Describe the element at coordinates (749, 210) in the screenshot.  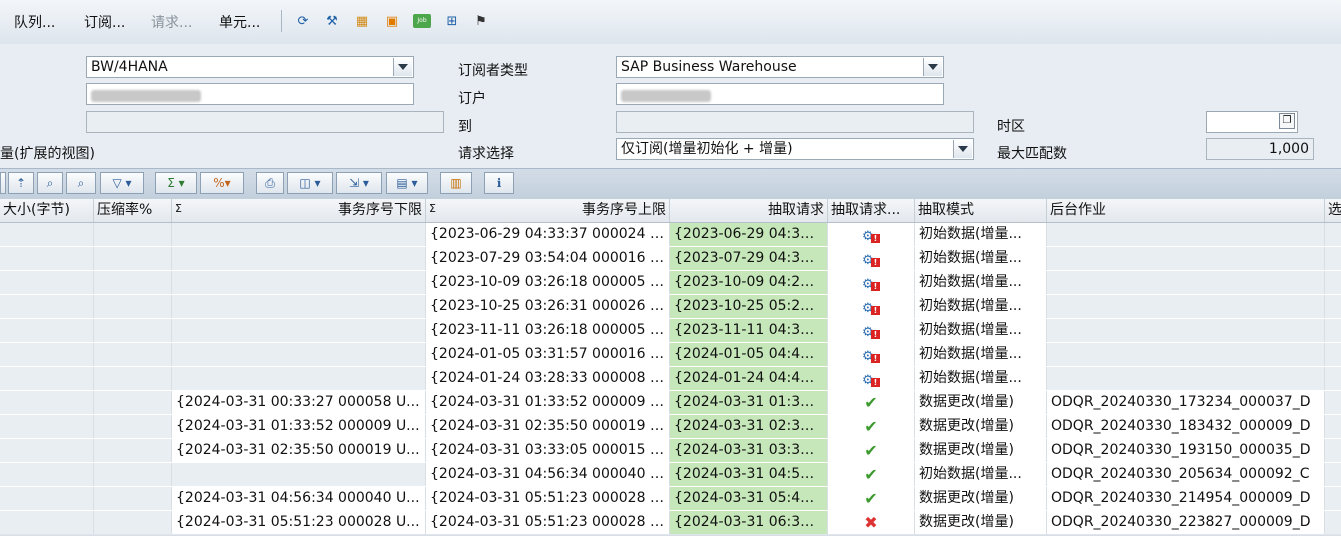
I see `col-extract-request: 抽取请求` at that location.